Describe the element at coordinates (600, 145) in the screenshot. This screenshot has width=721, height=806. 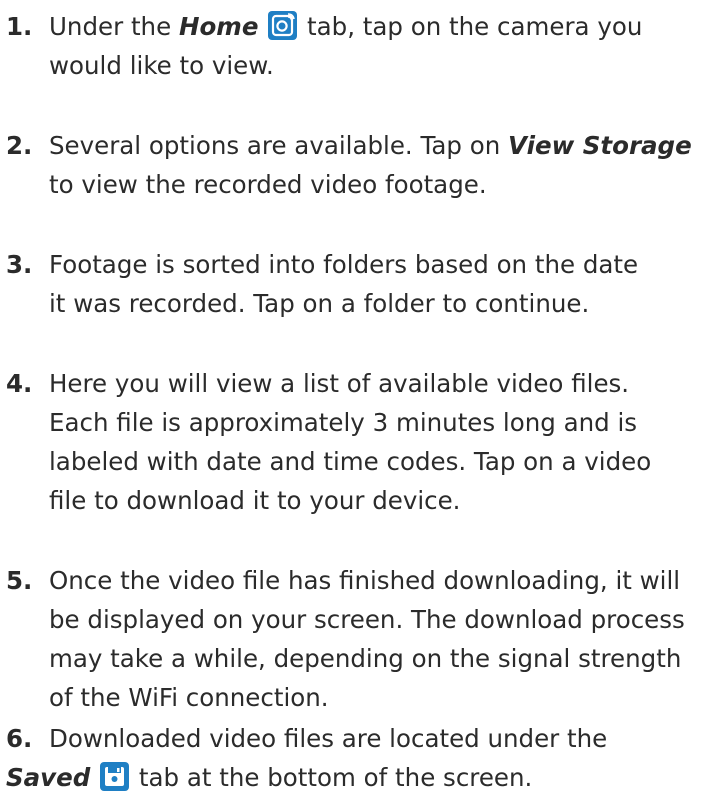
I see `view-storage-label: View Storage` at that location.